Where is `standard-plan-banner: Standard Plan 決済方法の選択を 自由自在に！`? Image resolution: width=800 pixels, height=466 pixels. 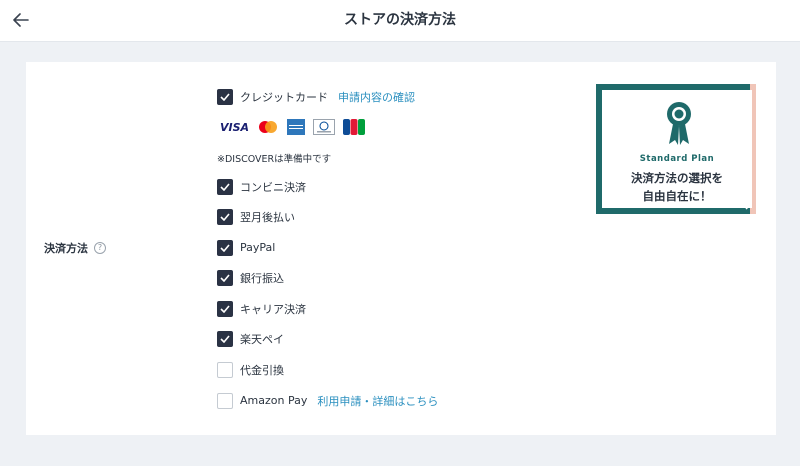
standard-plan-banner: Standard Plan 決済方法の選択を 自由自在に！ is located at coordinates (676, 149).